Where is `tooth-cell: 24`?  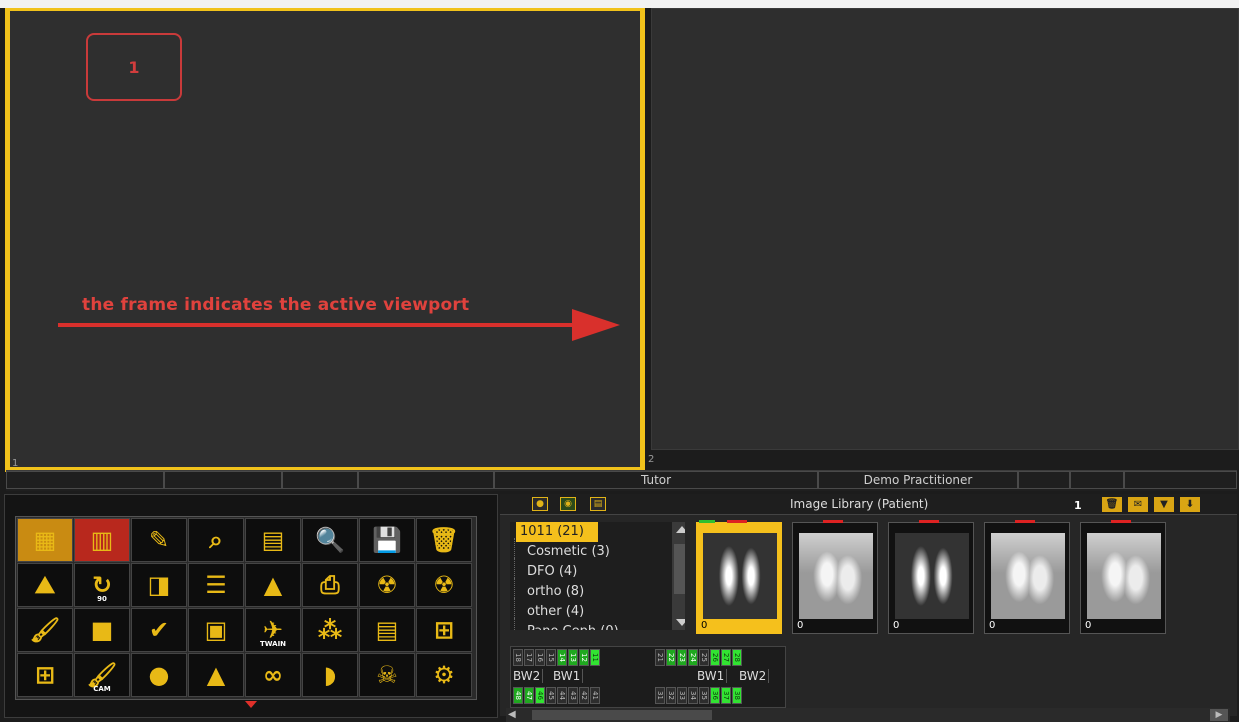
tooth-cell: 24 is located at coordinates (693, 657).